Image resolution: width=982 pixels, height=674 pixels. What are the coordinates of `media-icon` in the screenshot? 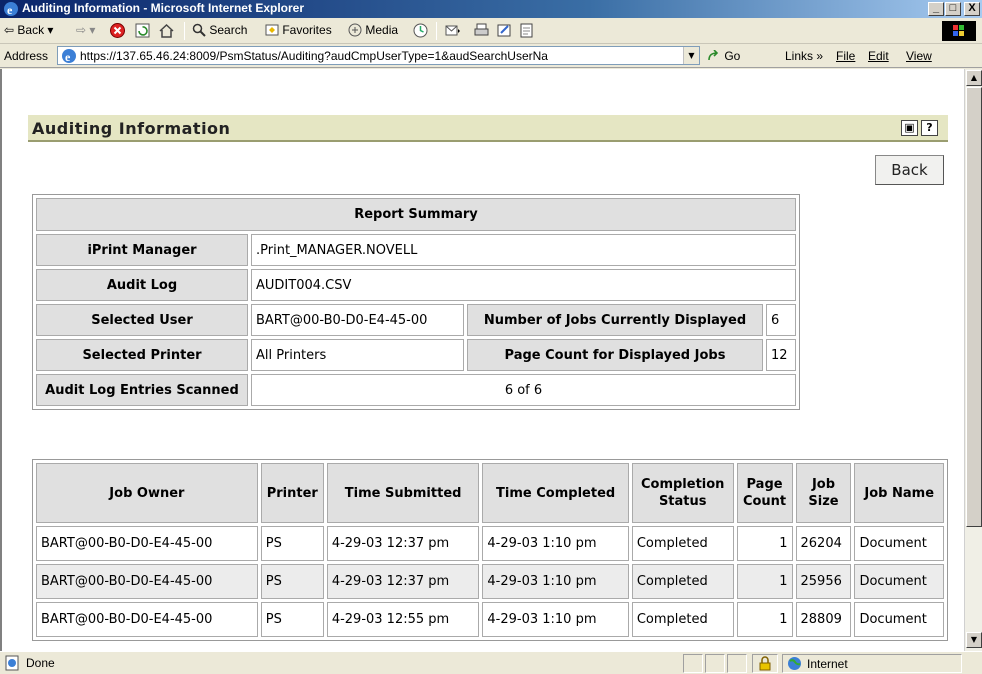 It's located at (355, 30).